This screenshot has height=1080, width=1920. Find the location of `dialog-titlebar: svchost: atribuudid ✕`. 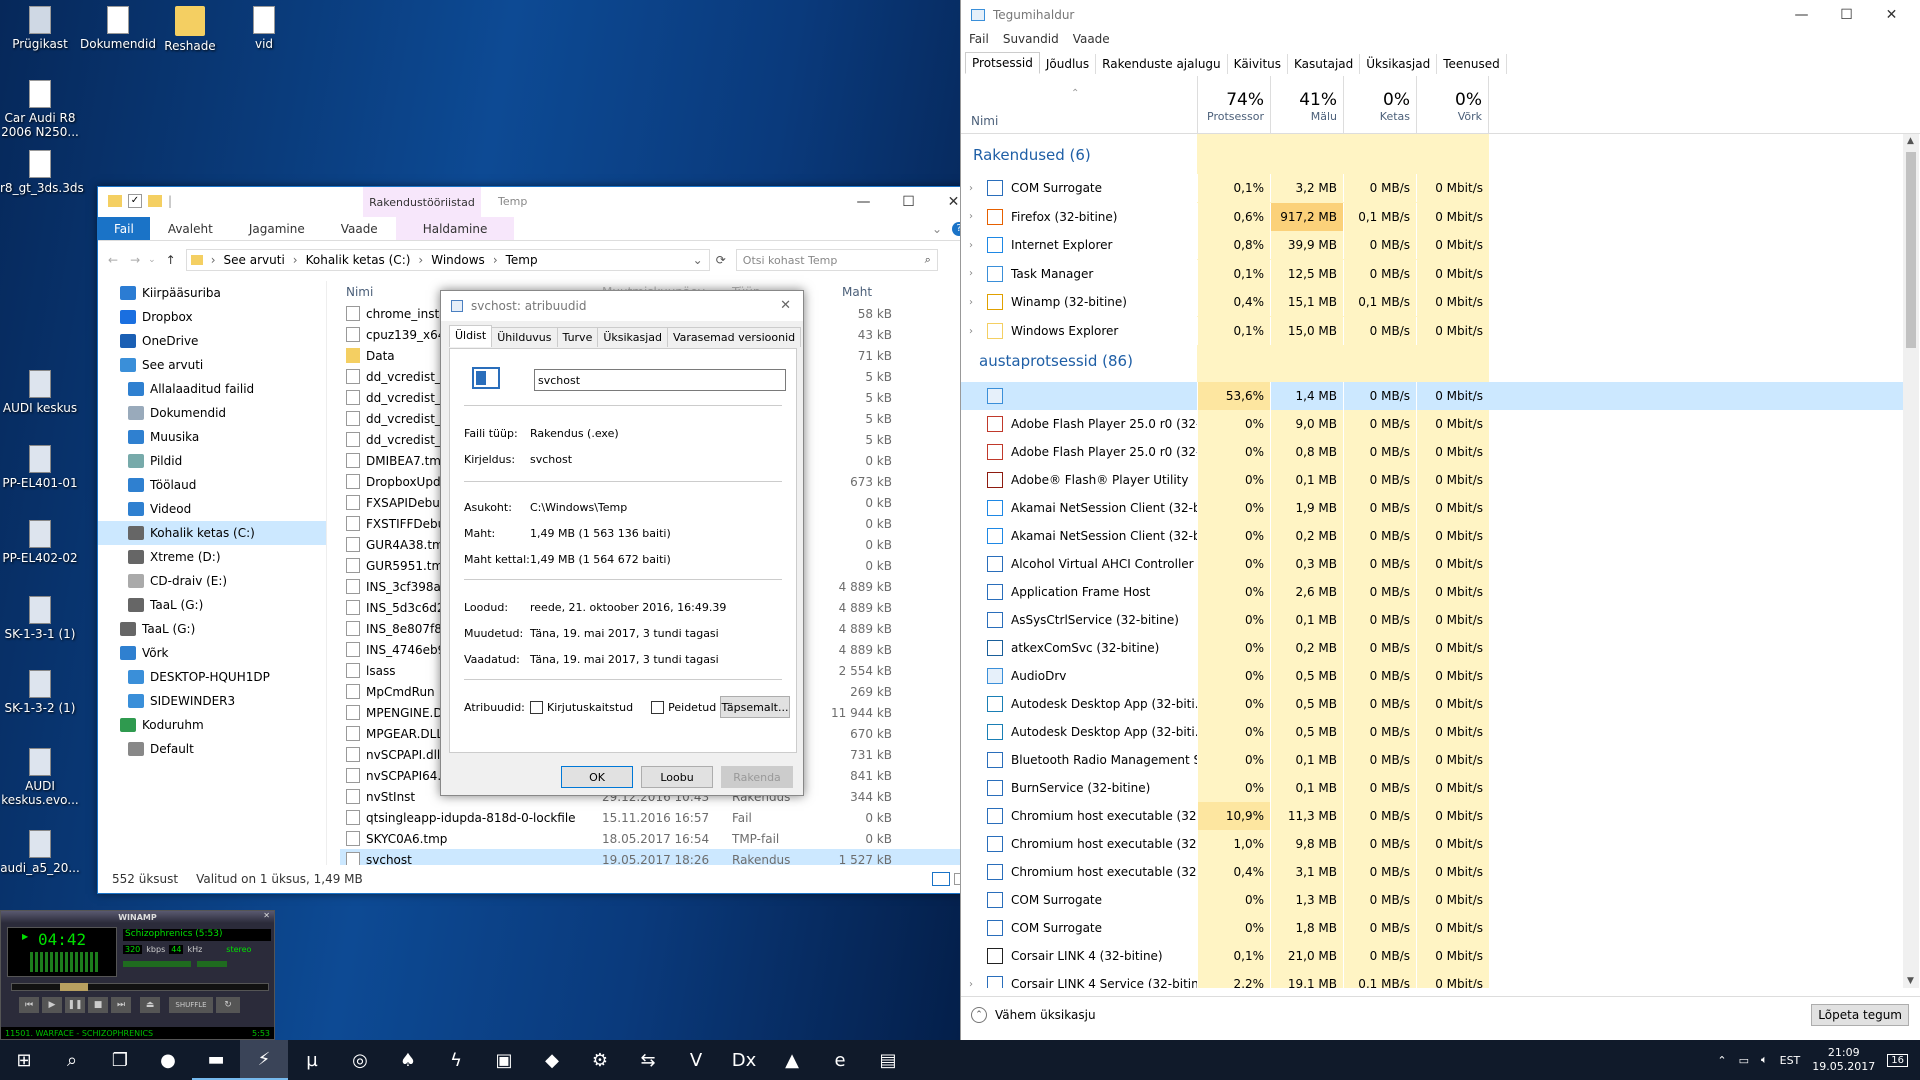

dialog-titlebar: svchost: atribuudid ✕ is located at coordinates (622, 306).